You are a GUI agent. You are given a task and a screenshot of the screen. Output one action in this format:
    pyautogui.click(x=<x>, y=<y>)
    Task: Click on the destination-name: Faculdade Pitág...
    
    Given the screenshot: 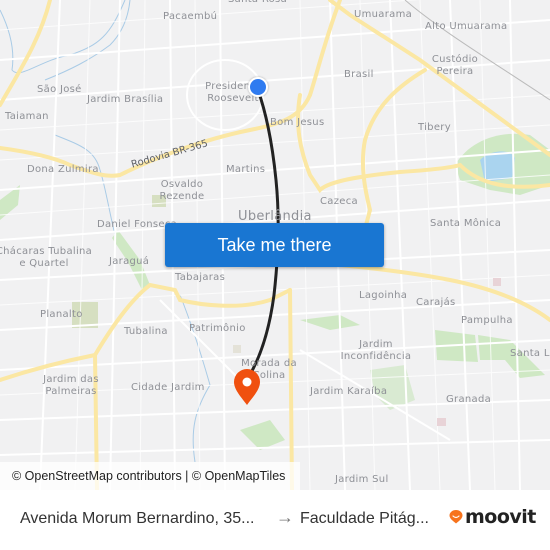 What is the action you would take?
    pyautogui.click(x=364, y=518)
    